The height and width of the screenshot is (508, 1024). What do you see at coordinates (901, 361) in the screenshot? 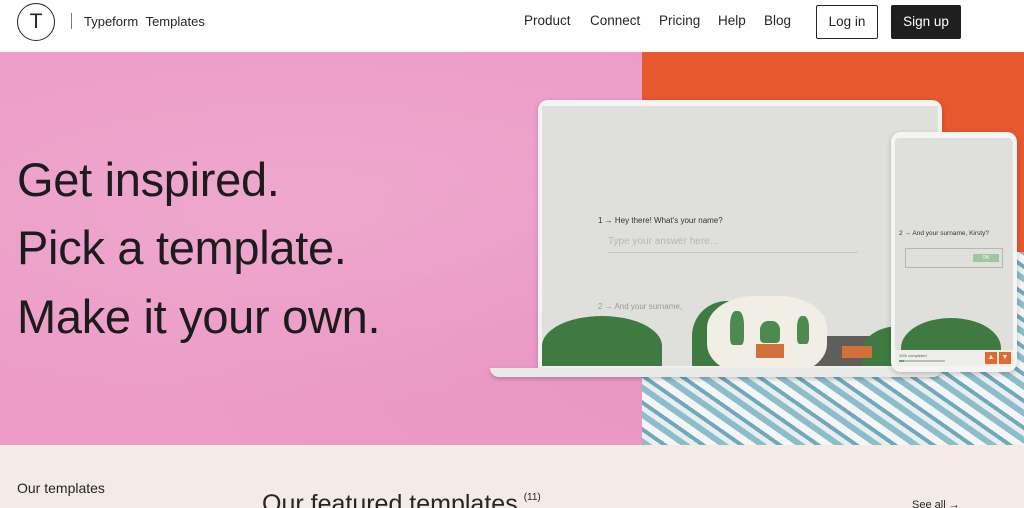
I see `phone-progress-fill` at bounding box center [901, 361].